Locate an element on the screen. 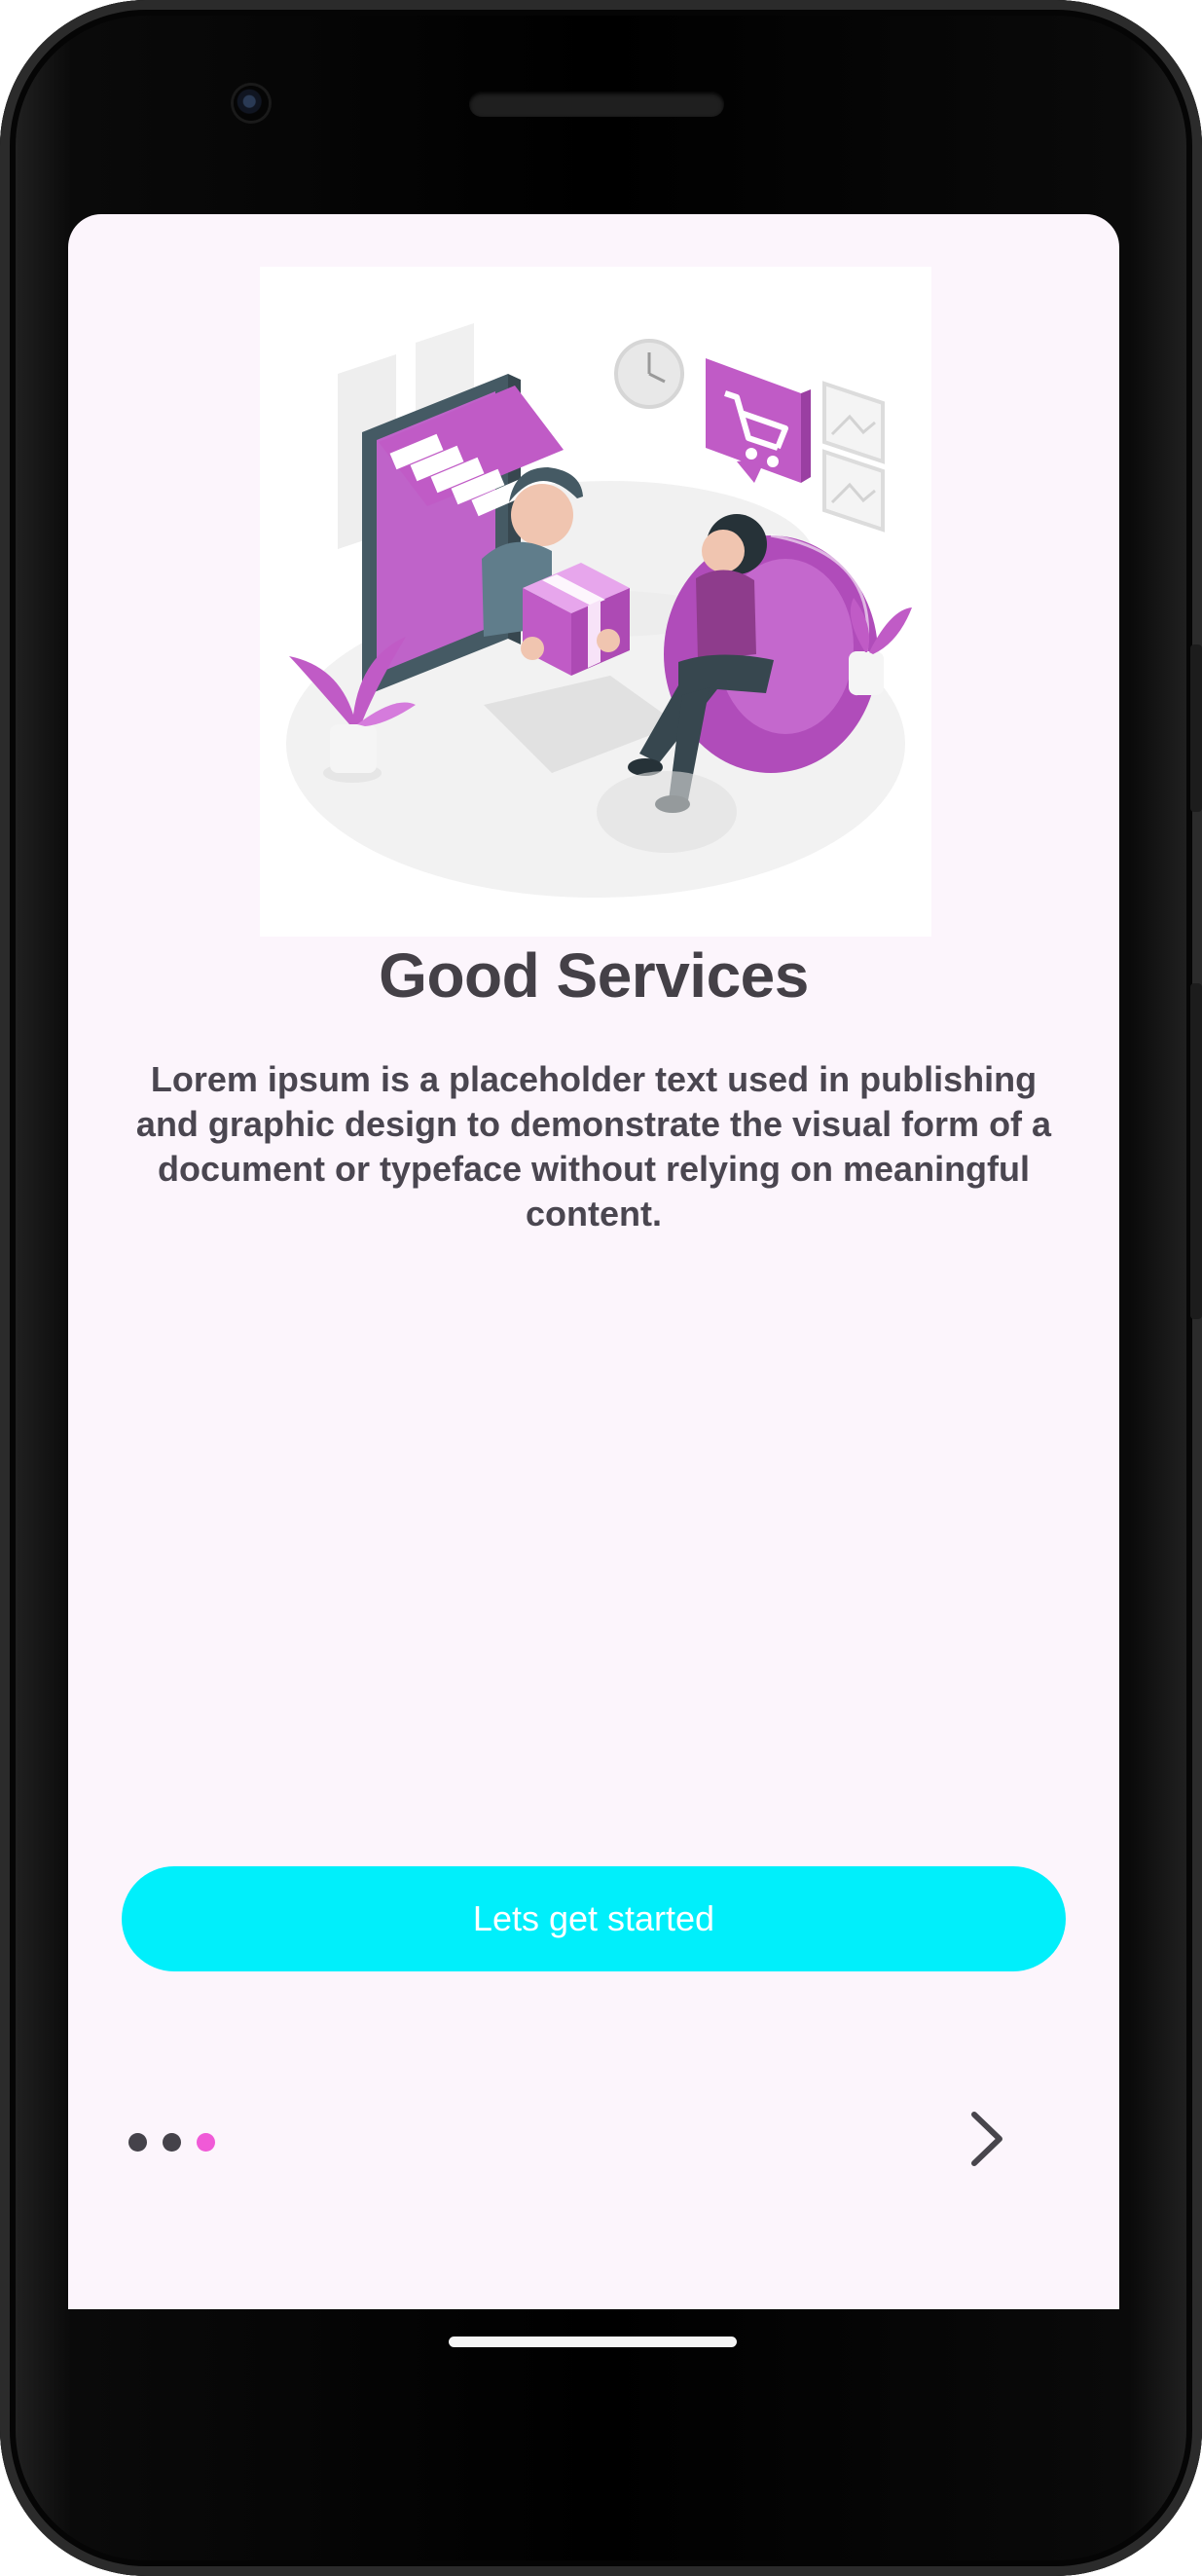 The image size is (1202, 2576). next-button is located at coordinates (988, 2139).